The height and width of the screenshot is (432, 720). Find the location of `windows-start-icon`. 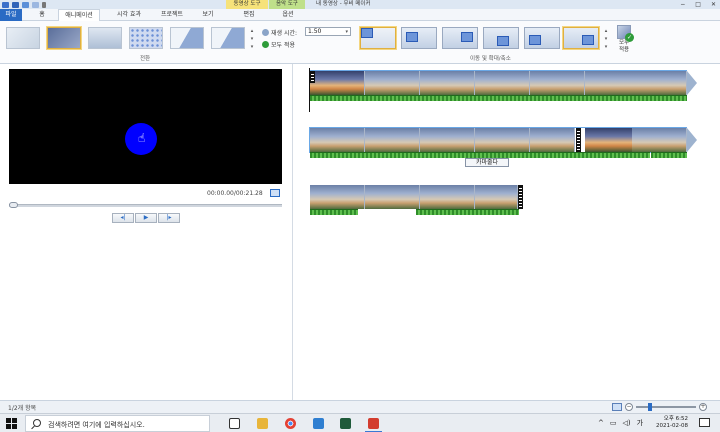

windows-start-icon is located at coordinates (11, 423).